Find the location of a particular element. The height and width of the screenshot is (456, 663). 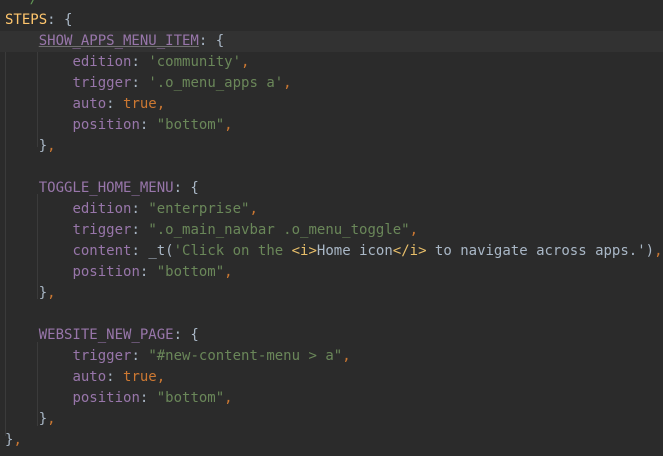

prop-name: content is located at coordinates (102, 251).